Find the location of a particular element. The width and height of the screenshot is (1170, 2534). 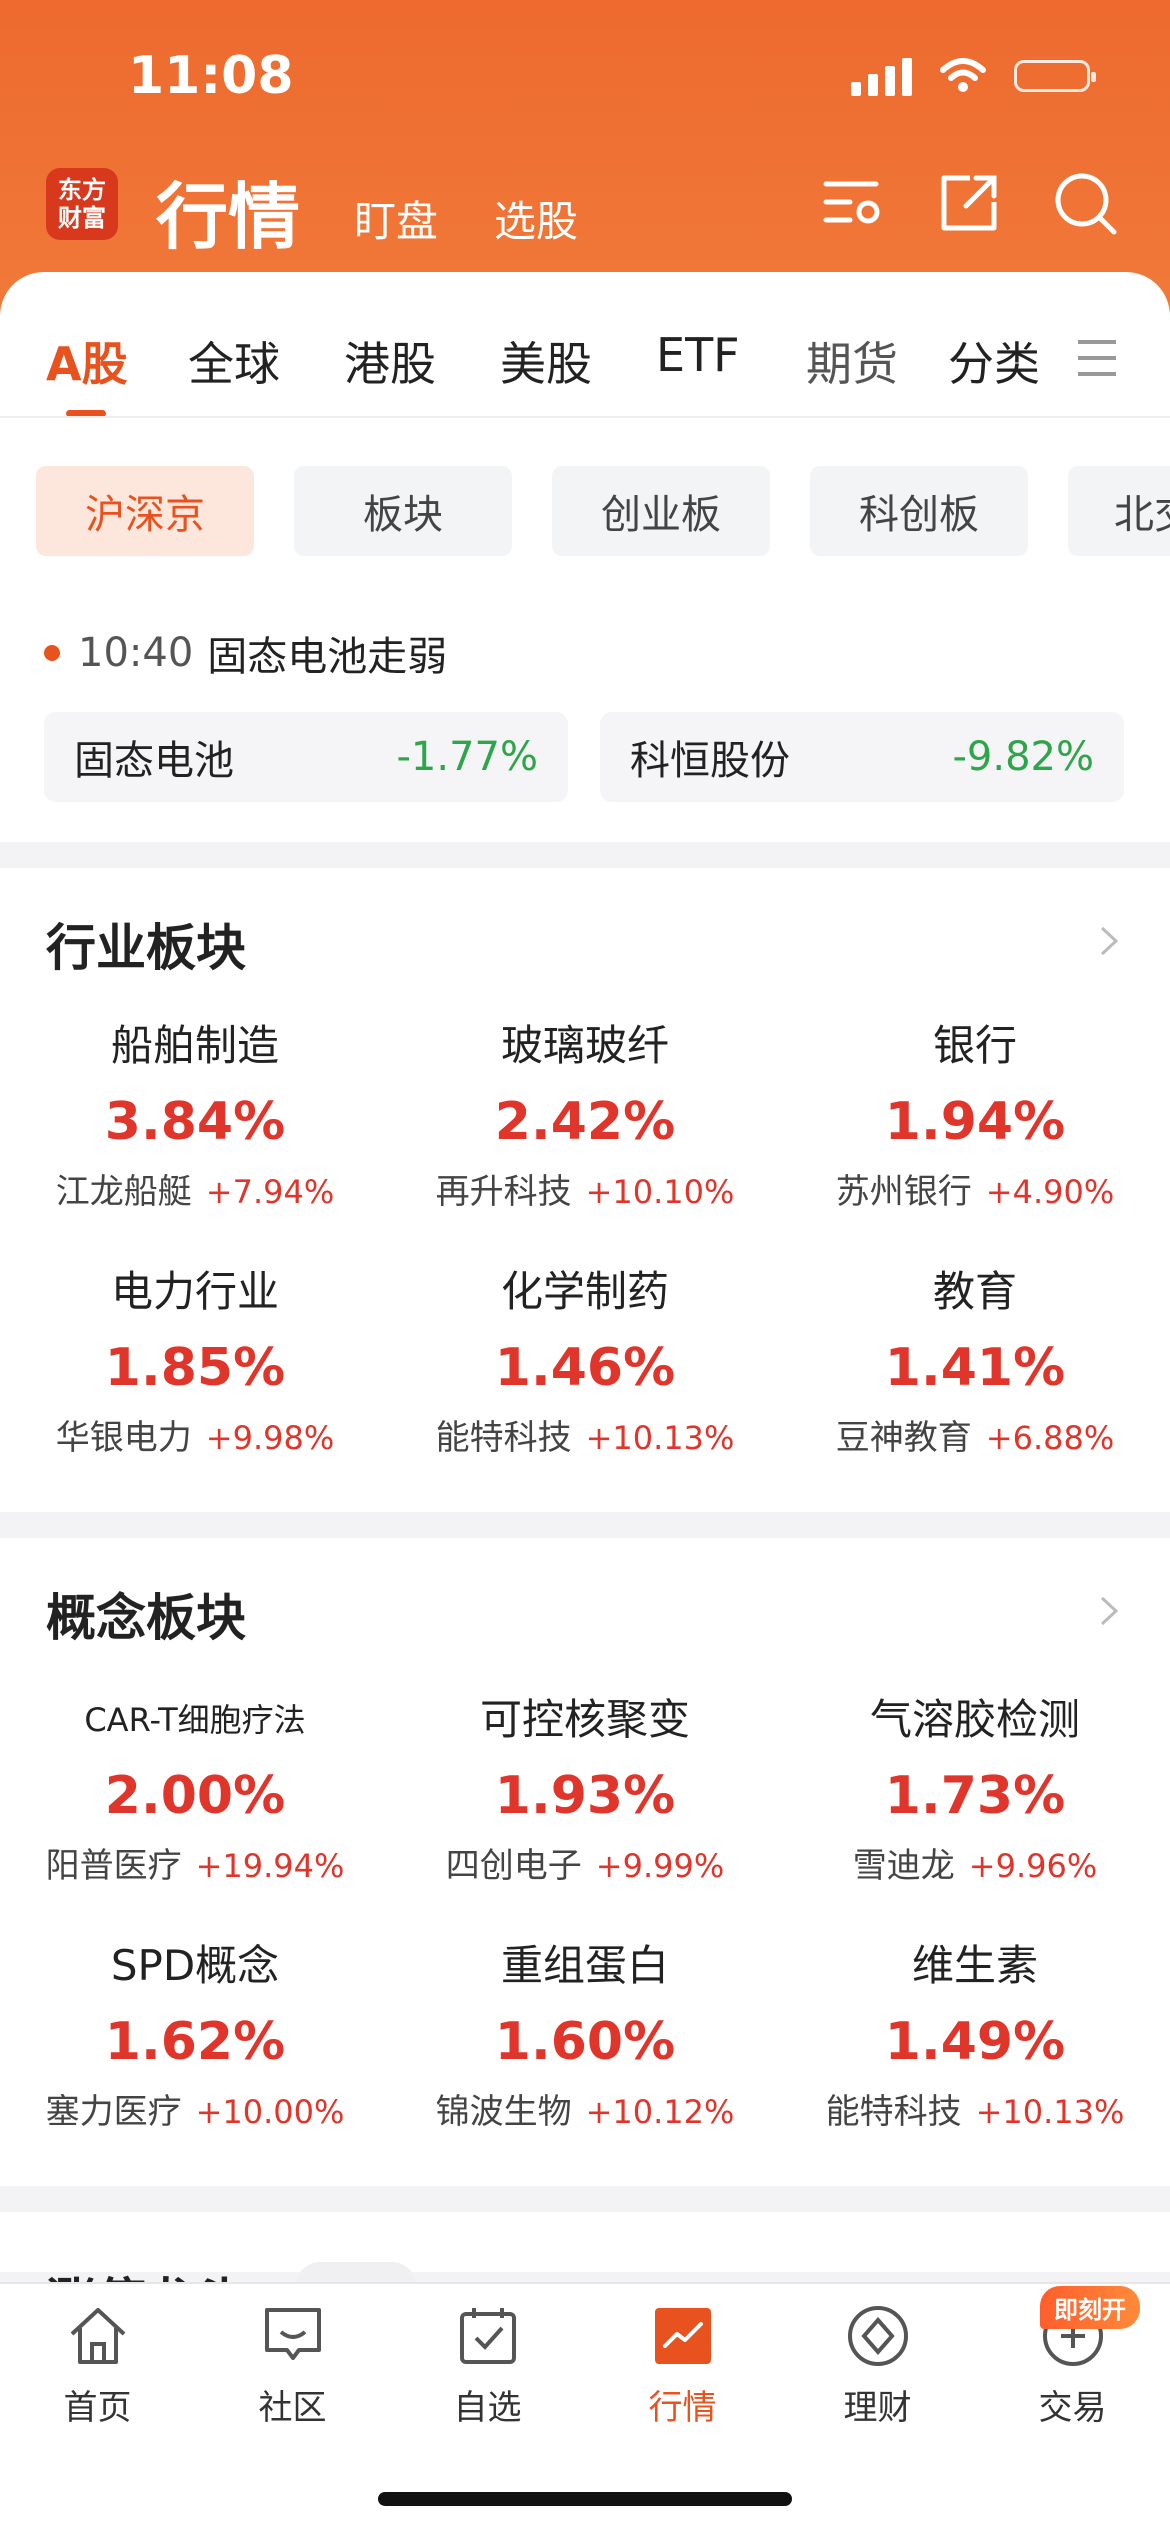

share-icon is located at coordinates (969, 203).